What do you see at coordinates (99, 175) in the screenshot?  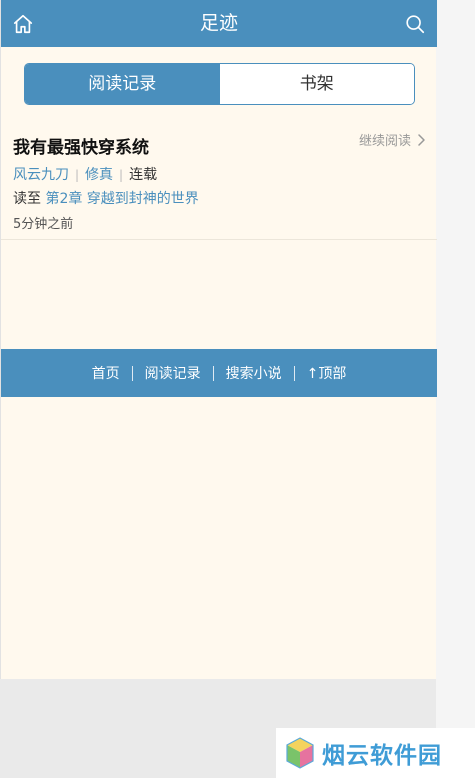 I see `category-link: 修真` at bounding box center [99, 175].